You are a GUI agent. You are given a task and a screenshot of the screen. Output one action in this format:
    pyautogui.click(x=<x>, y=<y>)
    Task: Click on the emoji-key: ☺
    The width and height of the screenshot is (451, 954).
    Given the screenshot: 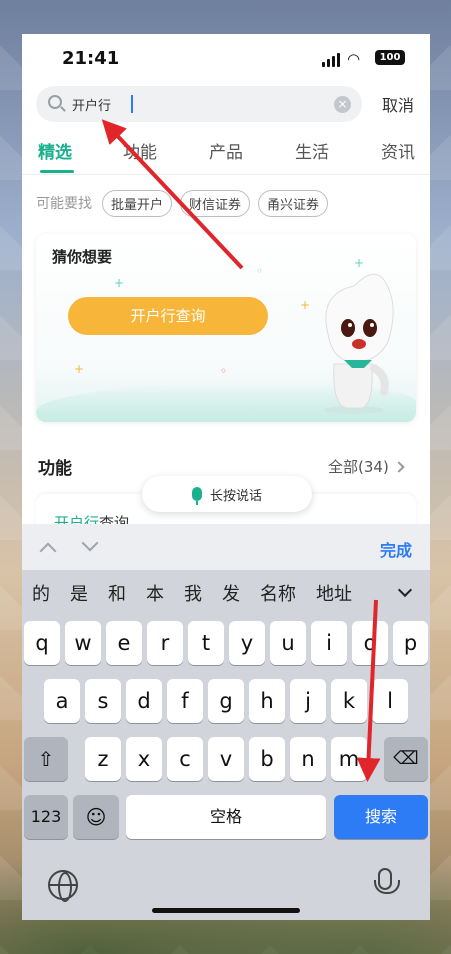 What is the action you would take?
    pyautogui.click(x=96, y=817)
    